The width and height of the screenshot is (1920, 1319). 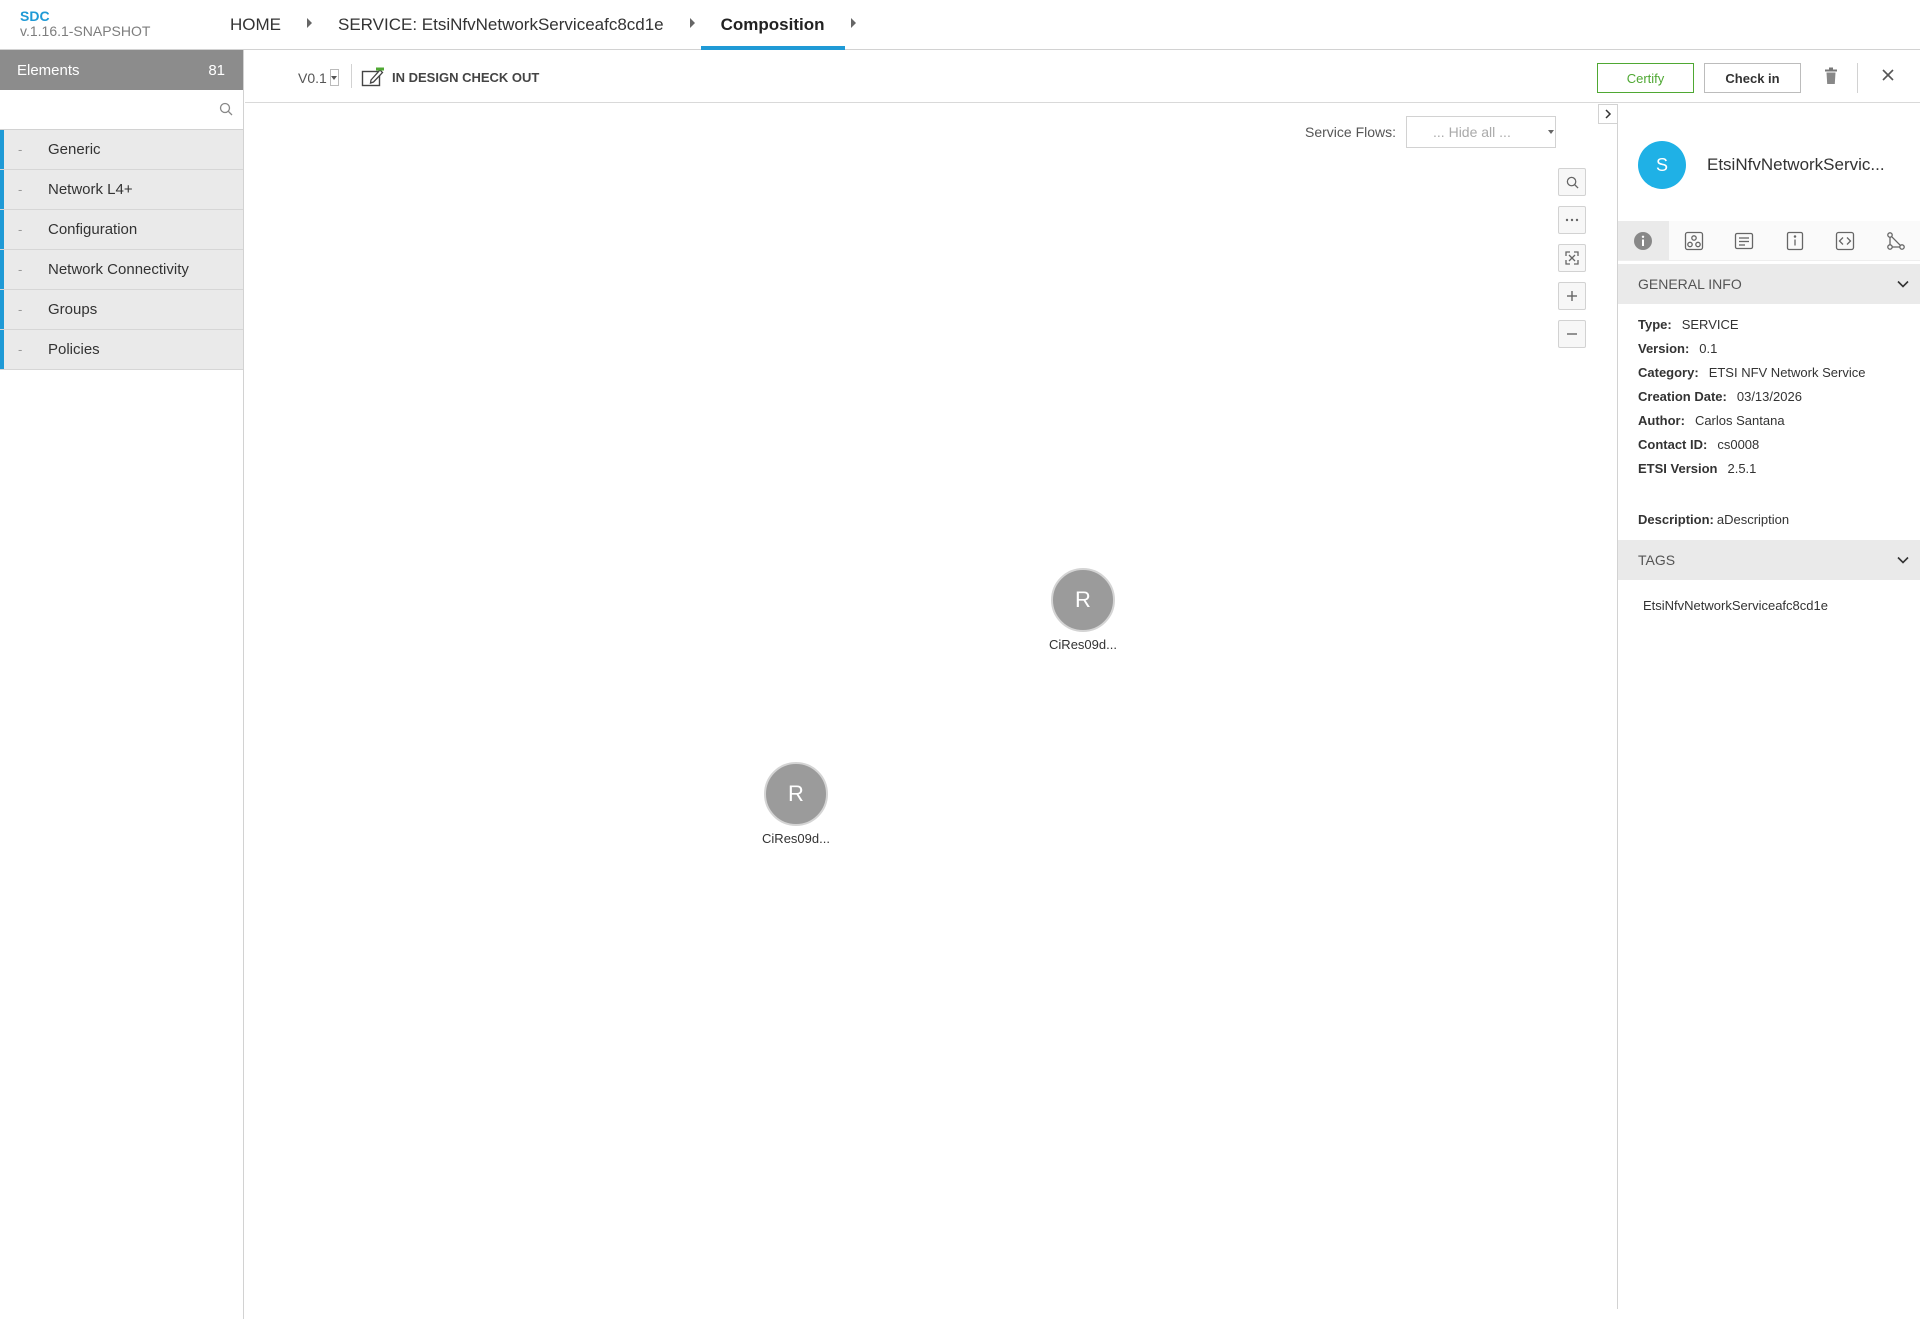 I want to click on info-value: 2.5.1, so click(x=1742, y=468).